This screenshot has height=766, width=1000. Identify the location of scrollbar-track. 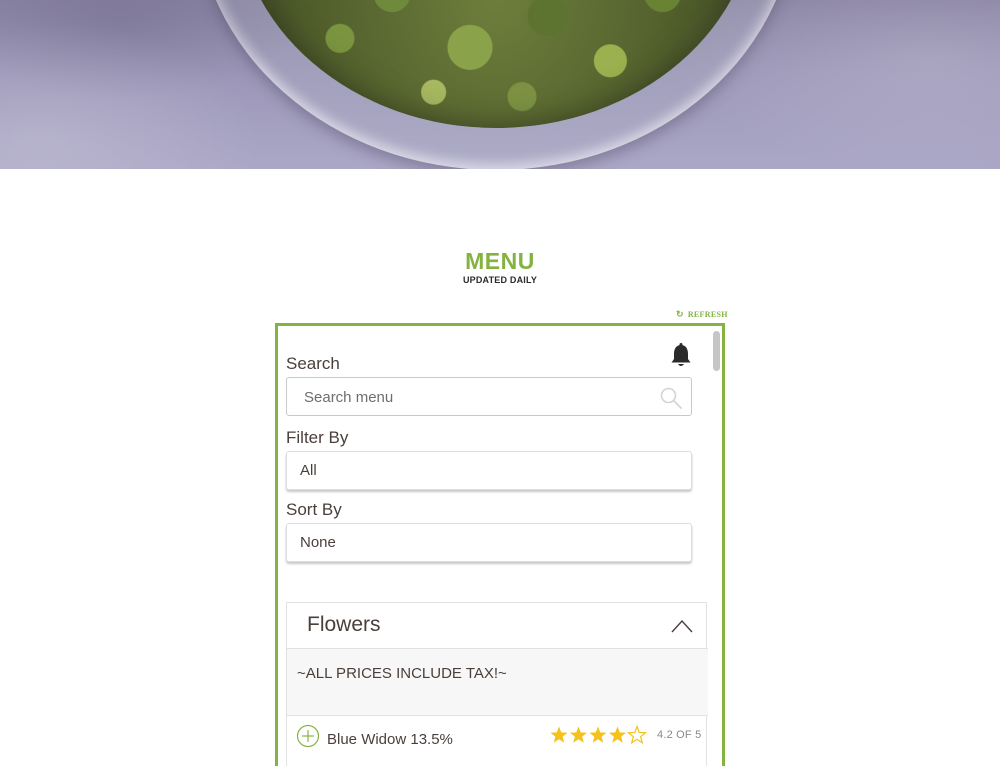
(716, 546).